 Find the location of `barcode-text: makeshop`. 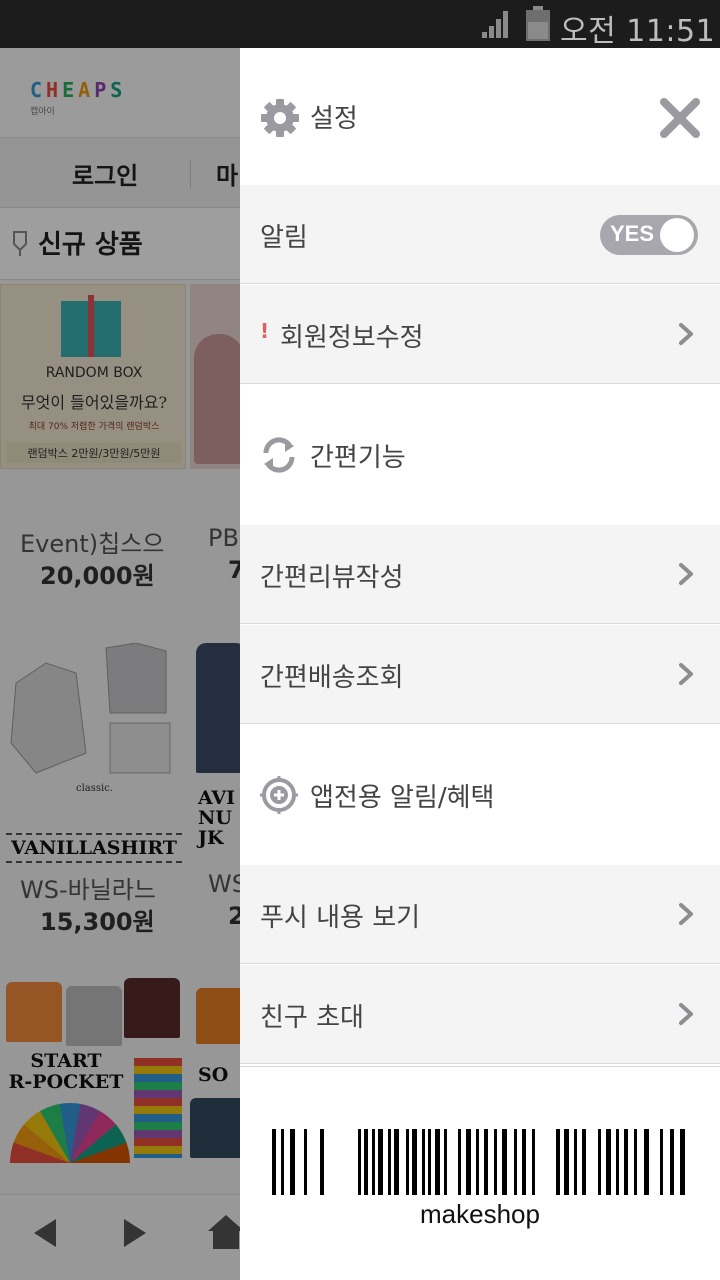

barcode-text: makeshop is located at coordinates (480, 1214).